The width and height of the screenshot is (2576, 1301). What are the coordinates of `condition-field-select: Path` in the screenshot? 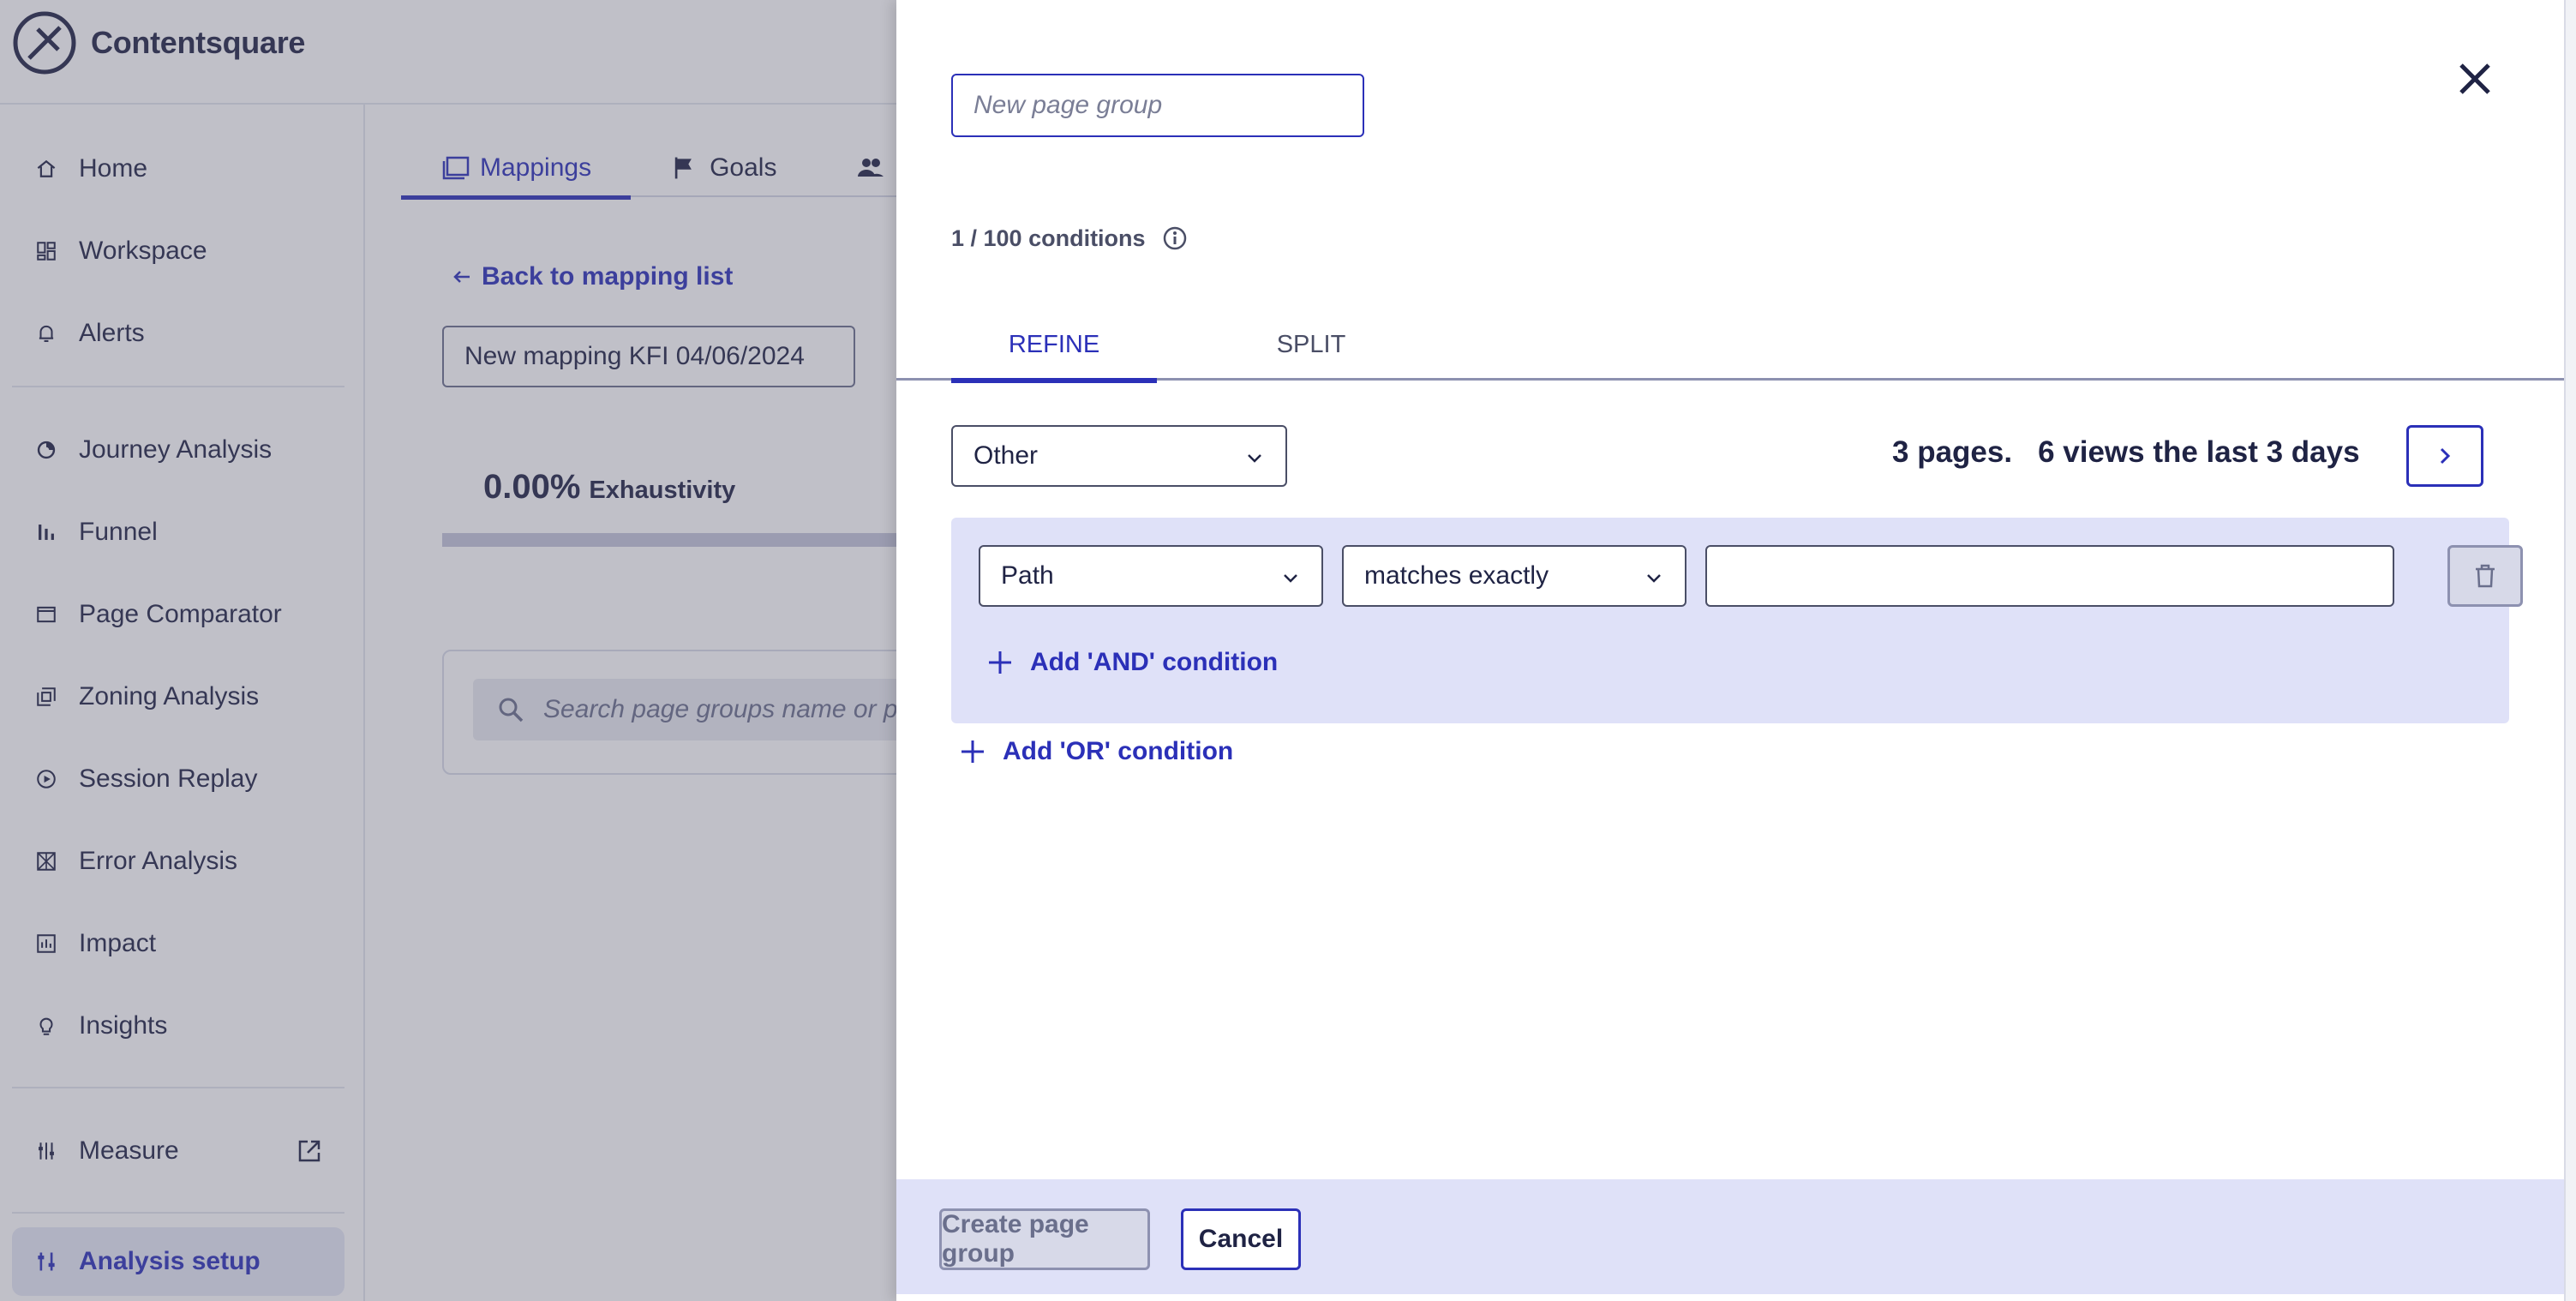 It's located at (1151, 576).